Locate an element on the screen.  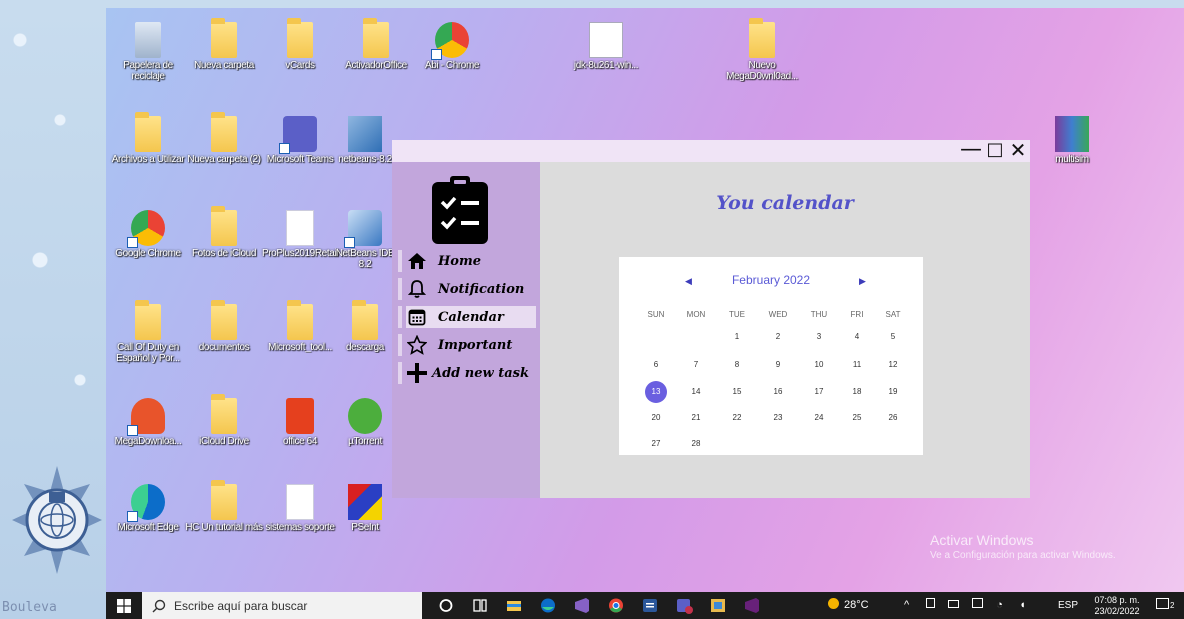
battery-icon is located at coordinates (954, 604).